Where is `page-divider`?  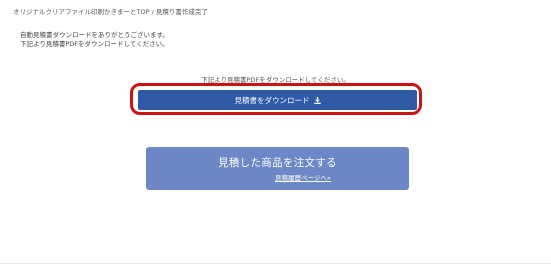 page-divider is located at coordinates (275, 263).